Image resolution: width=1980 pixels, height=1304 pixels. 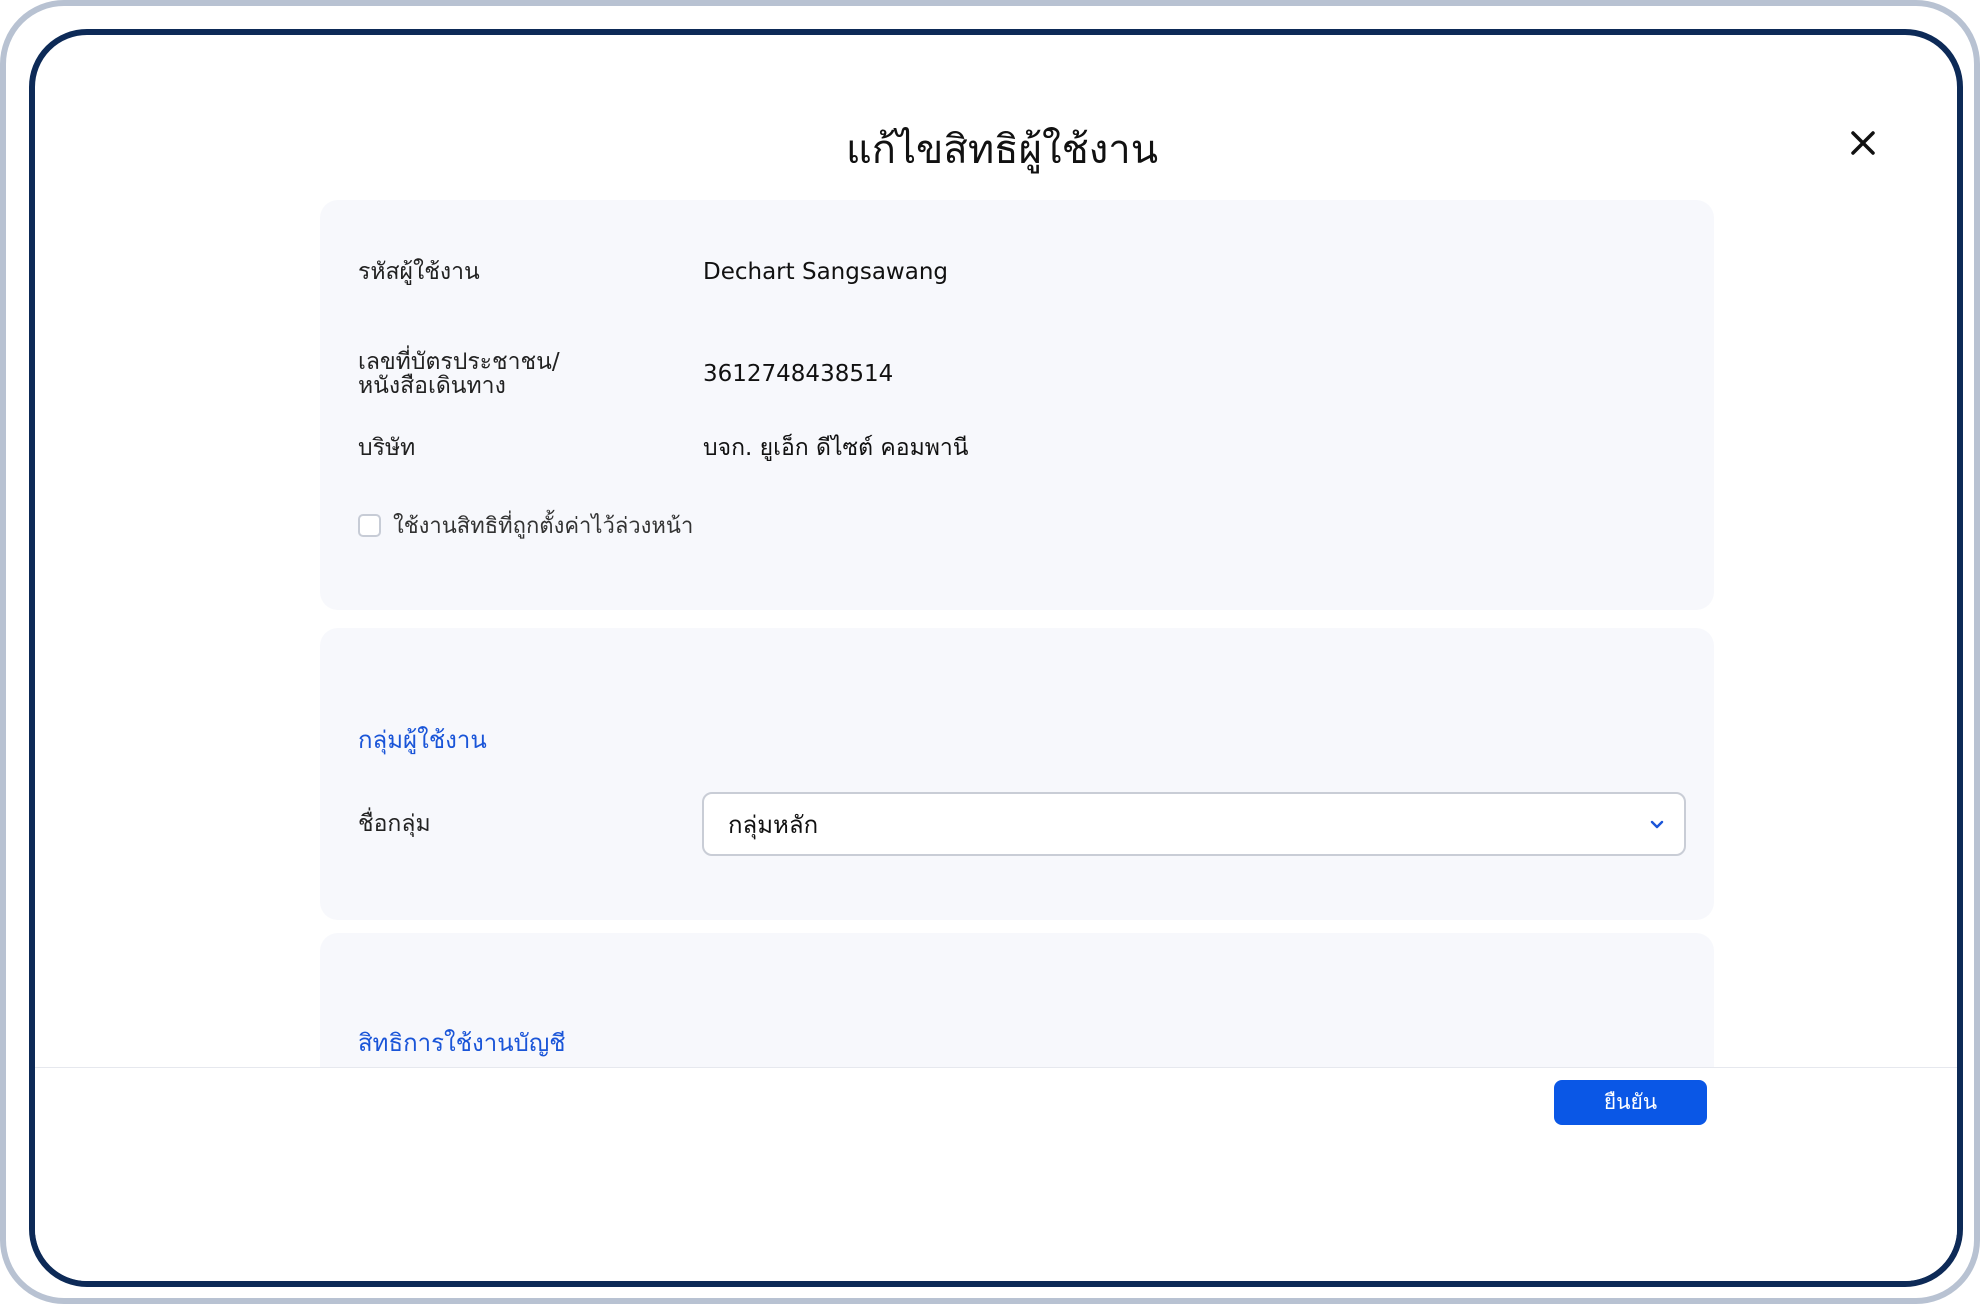 I want to click on group-name-selected-value: กลุ่มหลัก, so click(x=773, y=824).